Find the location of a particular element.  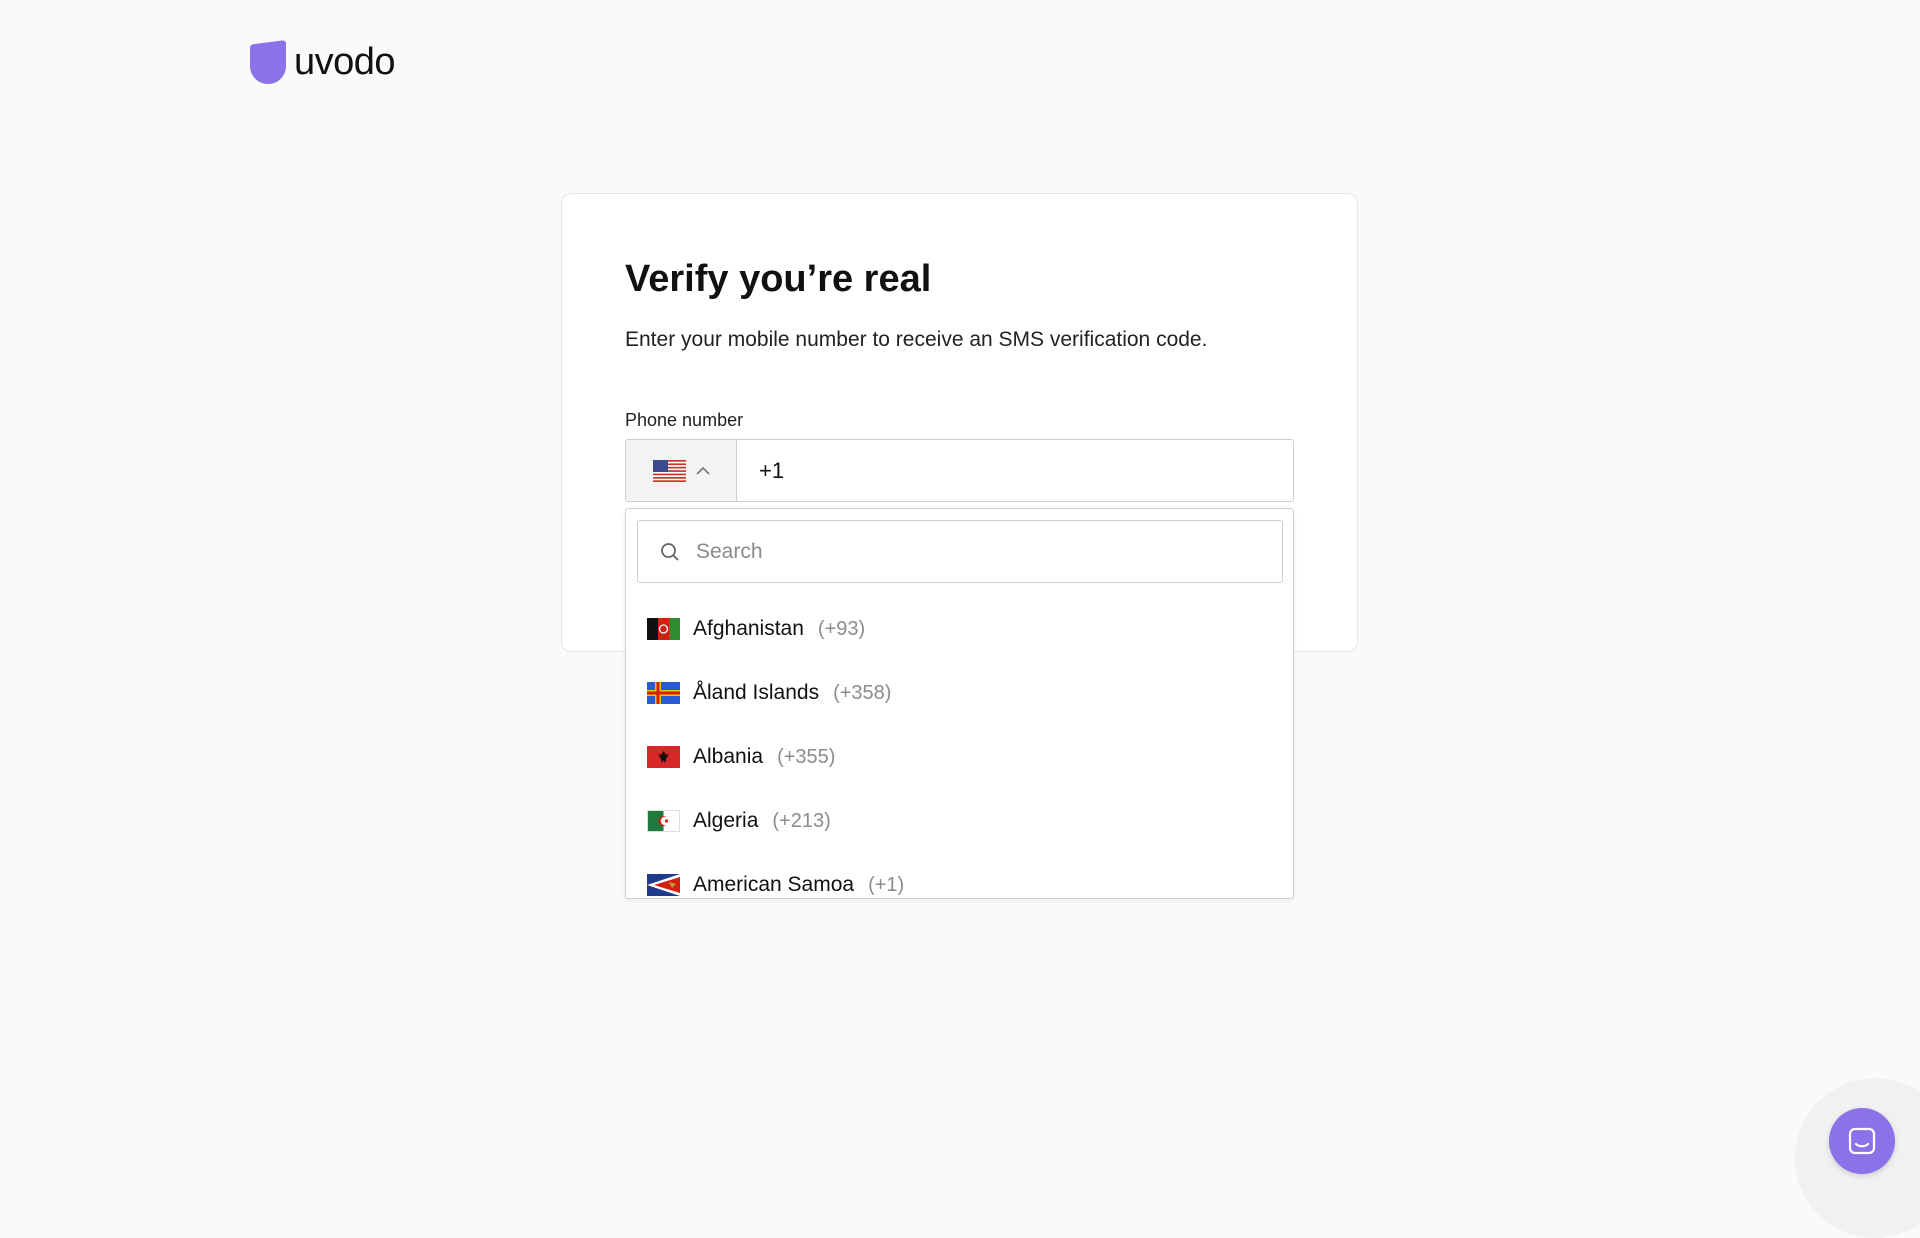

country-name: Åland Islands is located at coordinates (756, 692).